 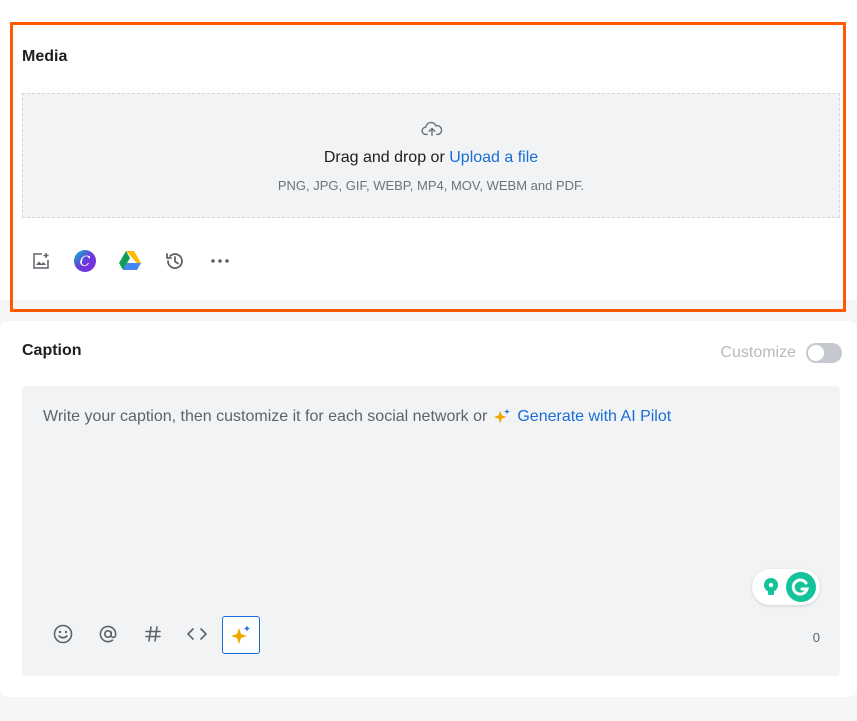 I want to click on canva-button: C, so click(x=85, y=261).